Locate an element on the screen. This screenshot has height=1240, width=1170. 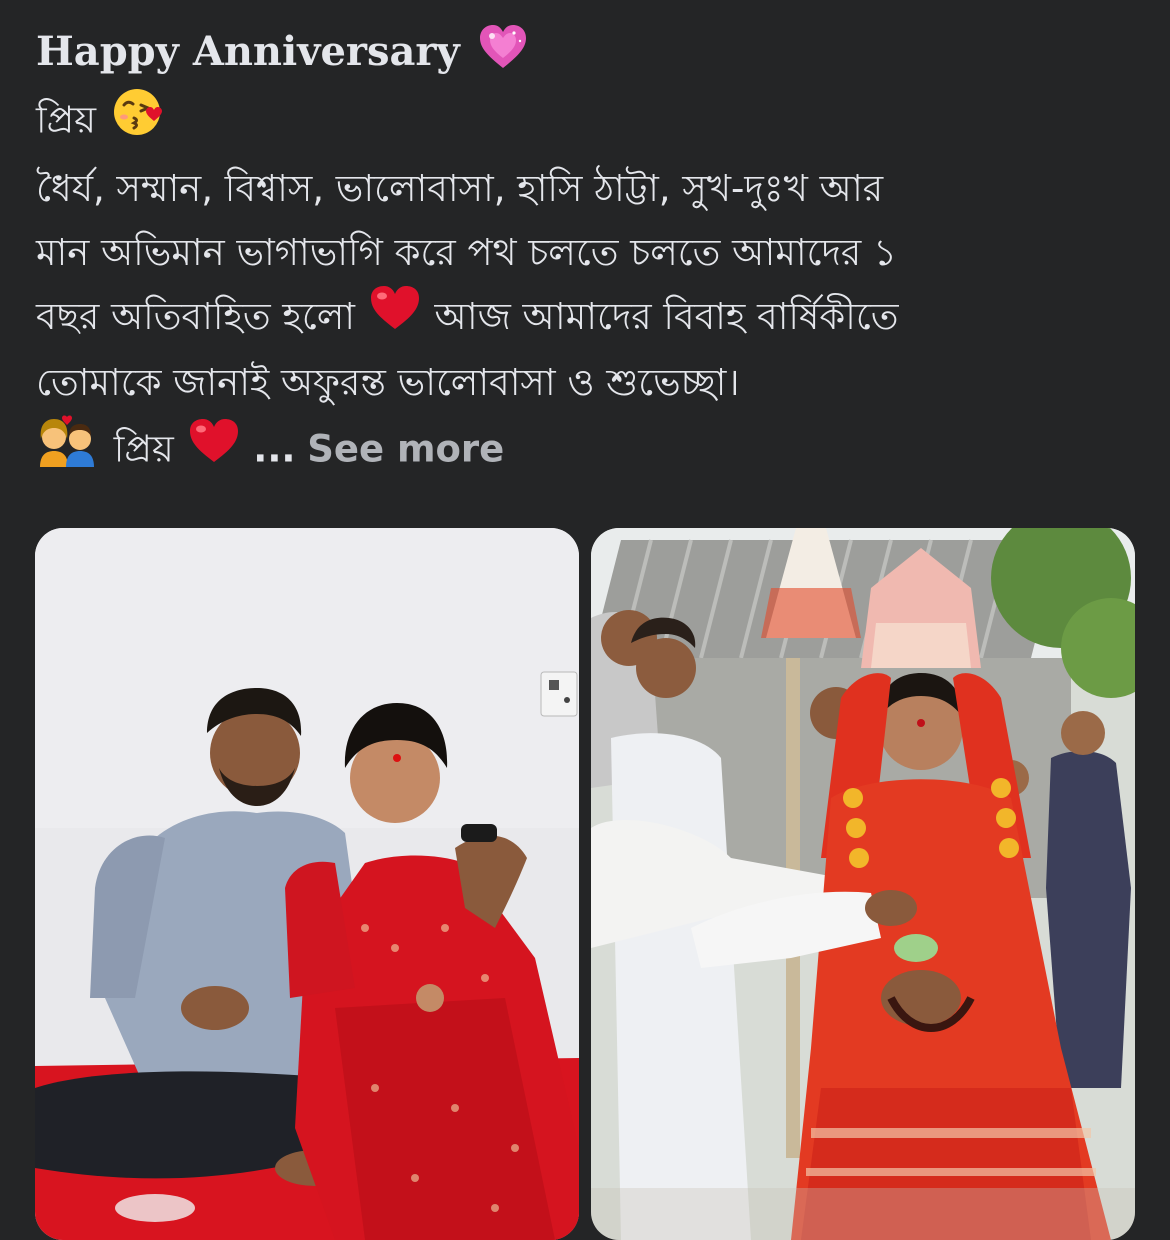
purple-heart-icon is located at coordinates (503, 55).